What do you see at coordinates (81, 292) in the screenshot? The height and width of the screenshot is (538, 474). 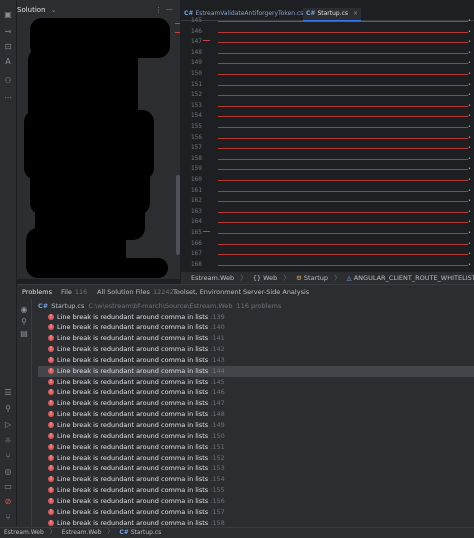 I see `tab-count: 116` at bounding box center [81, 292].